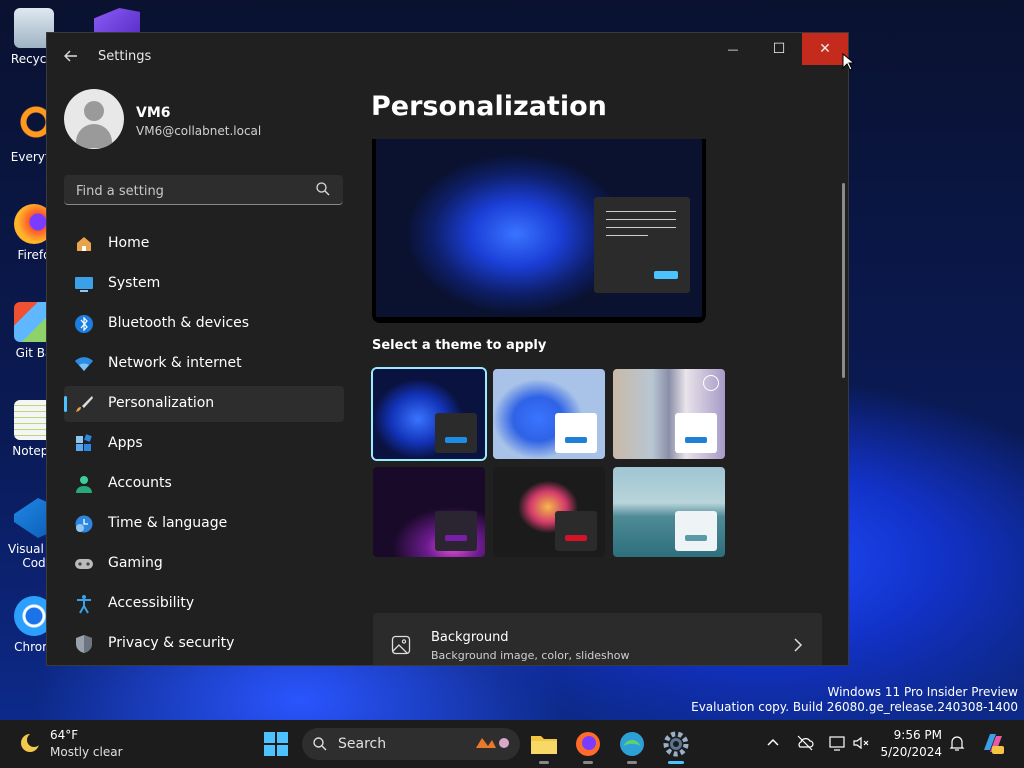  Describe the element at coordinates (411, 744) in the screenshot. I see `taskbar-search: Search` at that location.